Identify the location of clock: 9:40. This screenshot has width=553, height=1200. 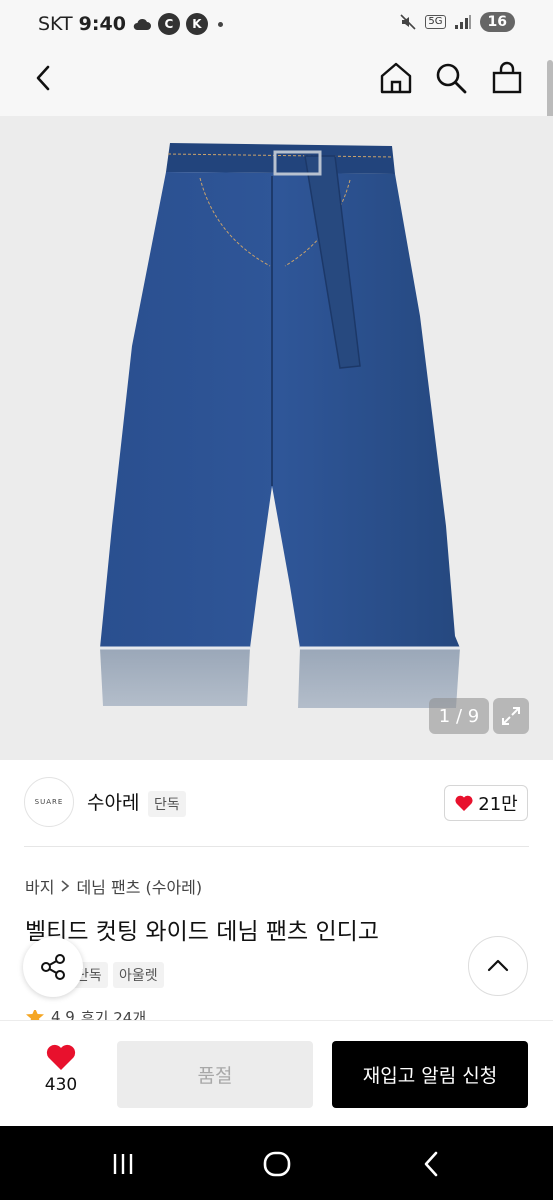
(102, 24).